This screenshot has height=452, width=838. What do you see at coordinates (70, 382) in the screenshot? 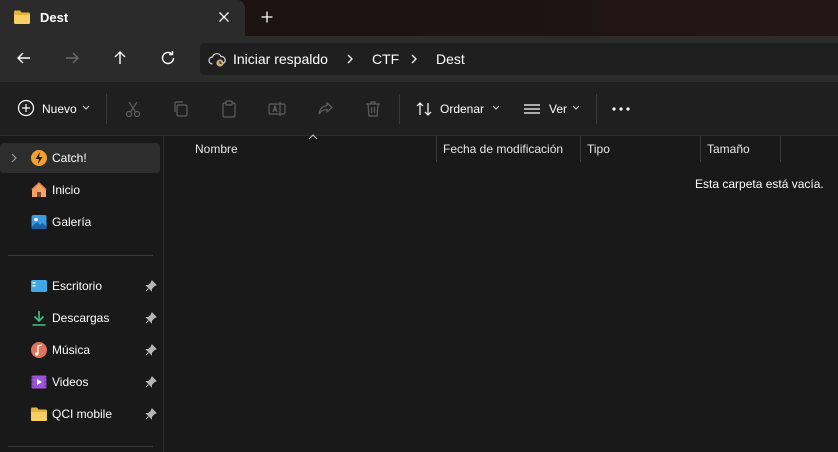
I see `sidebar-item-label: Videos` at bounding box center [70, 382].